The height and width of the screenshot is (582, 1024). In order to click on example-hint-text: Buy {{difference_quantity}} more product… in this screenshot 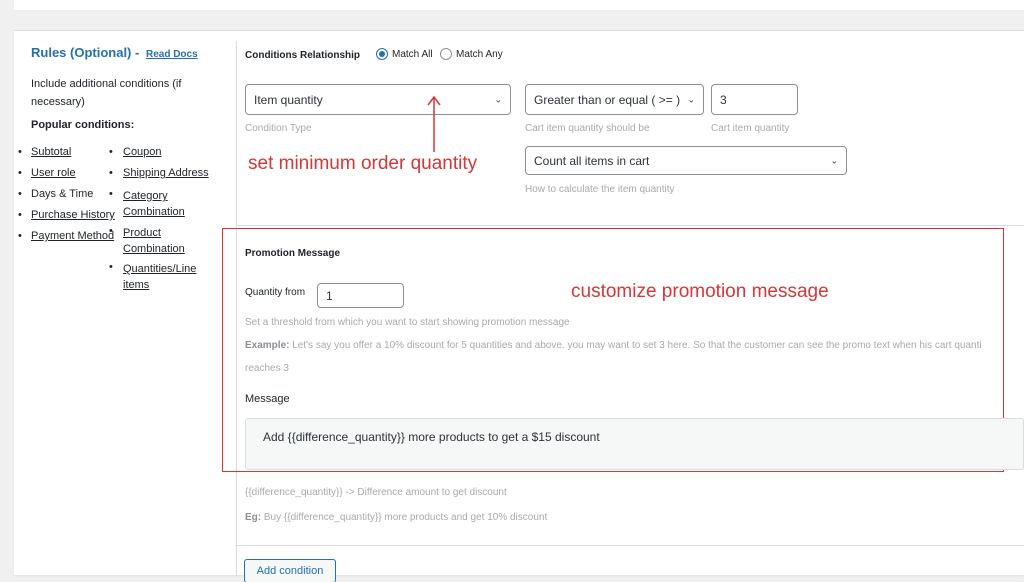, I will do `click(405, 517)`.